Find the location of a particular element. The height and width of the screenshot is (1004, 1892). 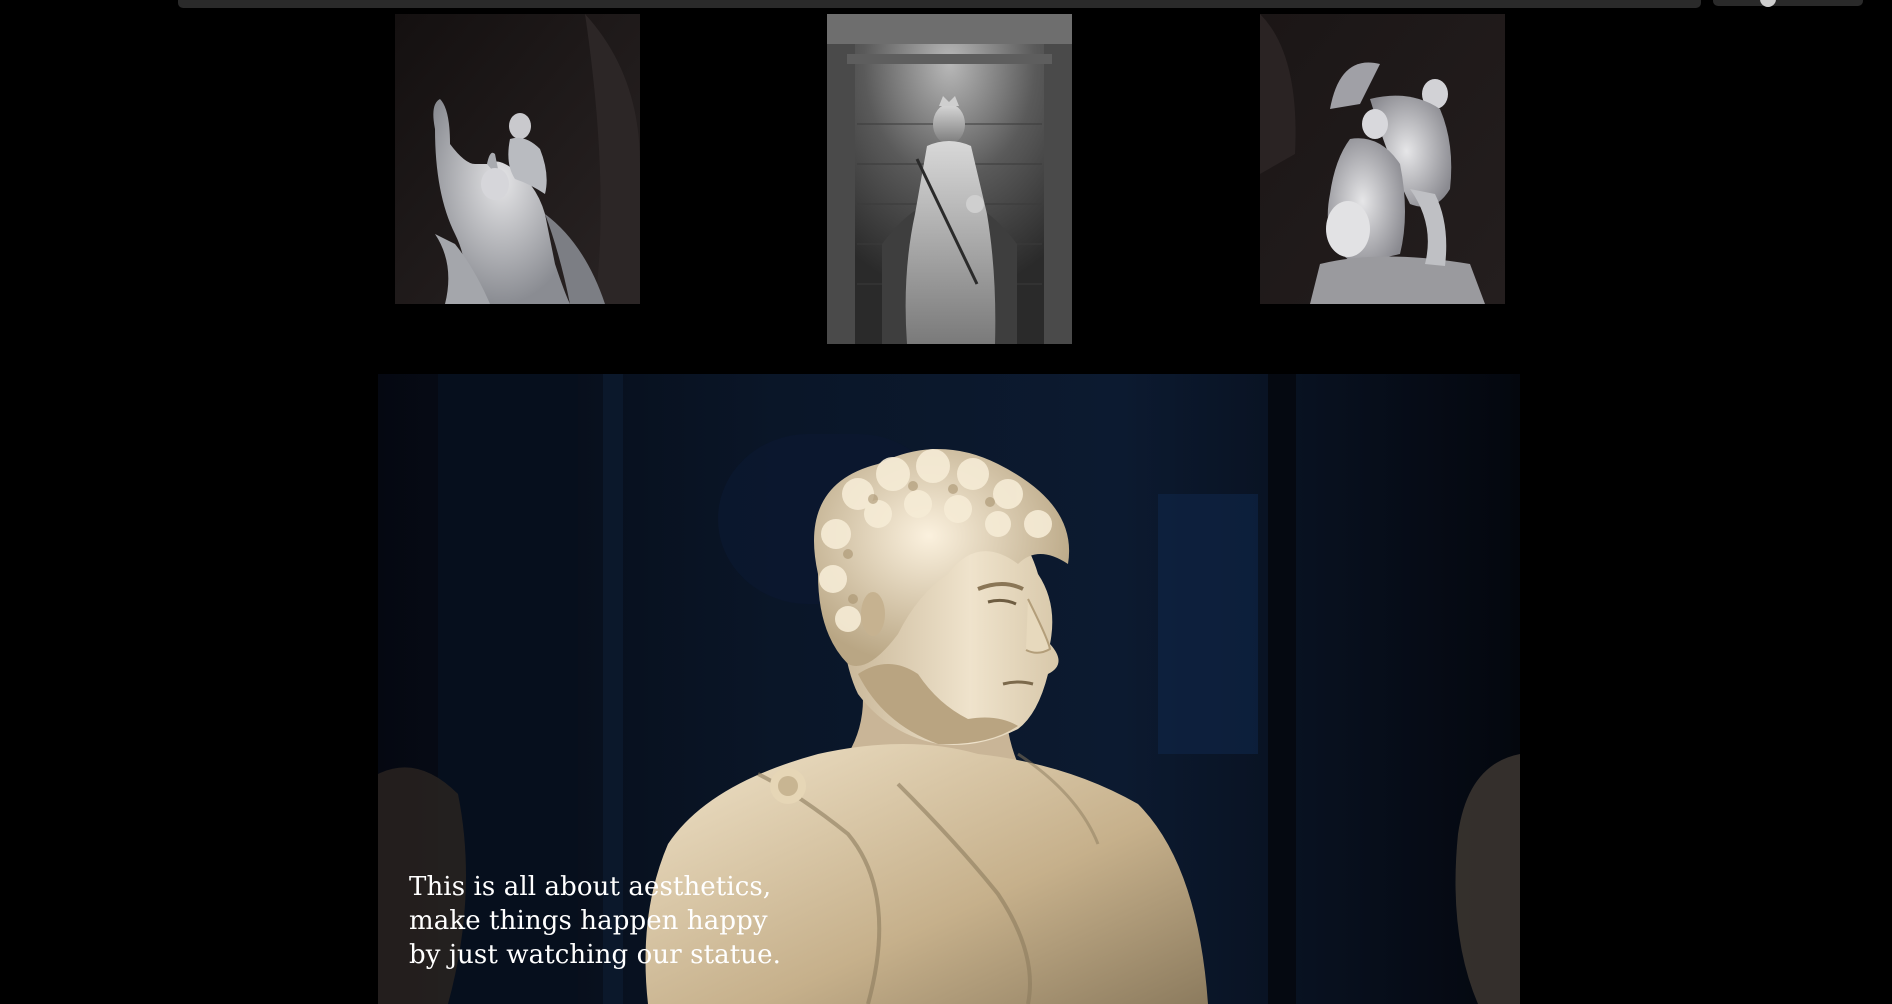

statue-thumb-left is located at coordinates (517, 159).